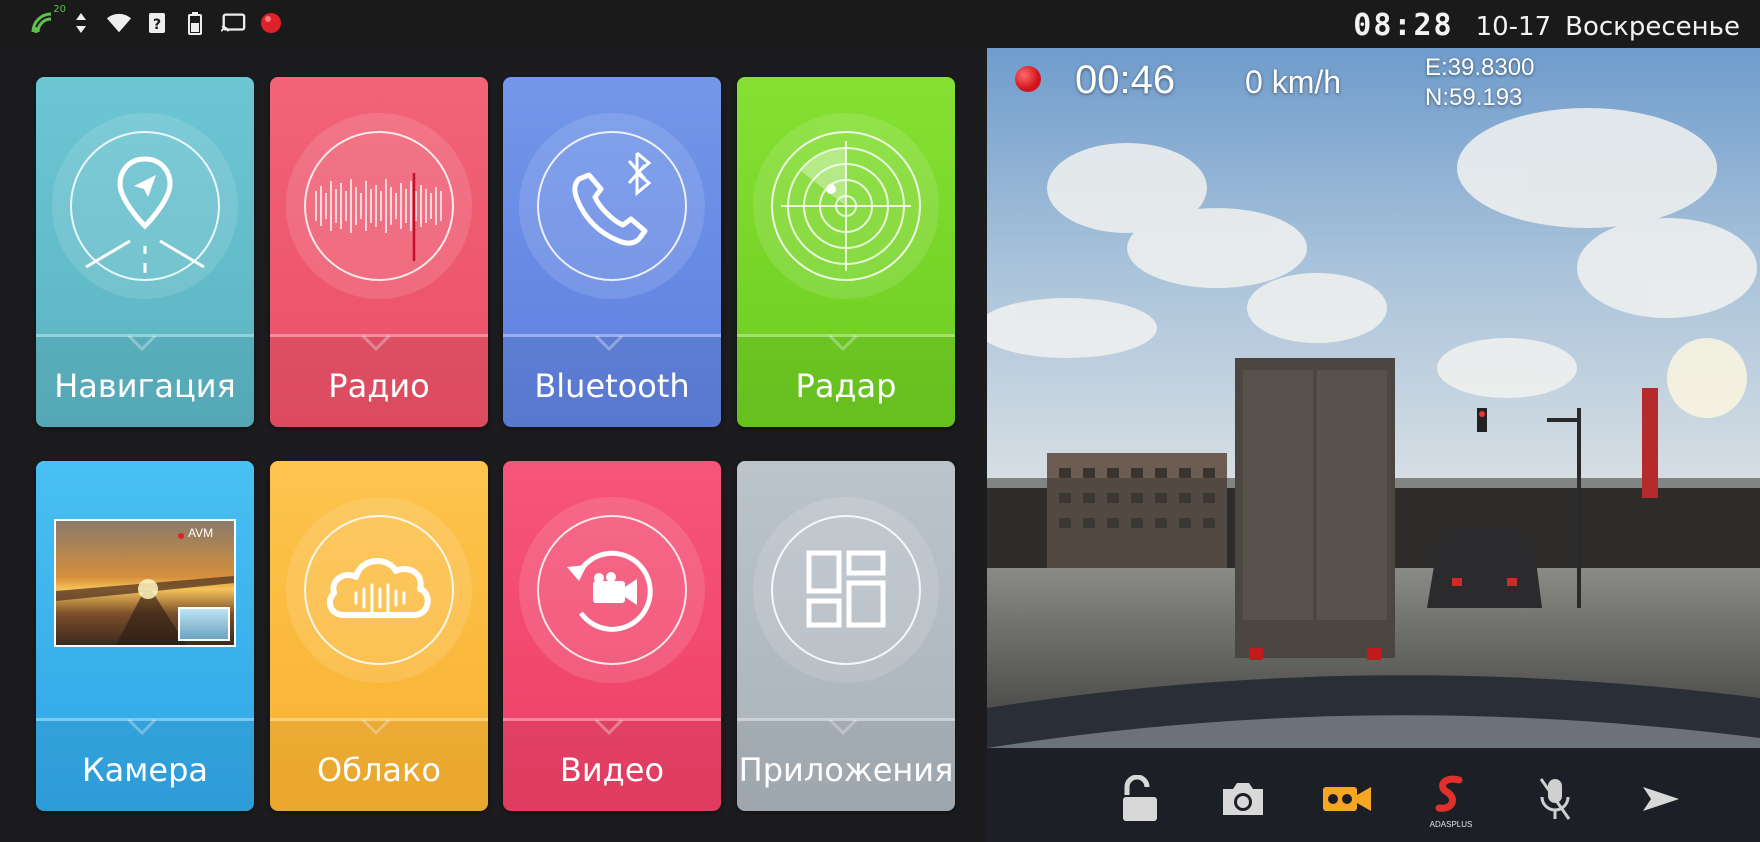 The width and height of the screenshot is (1760, 842). I want to click on camera-icon, so click(1243, 799).